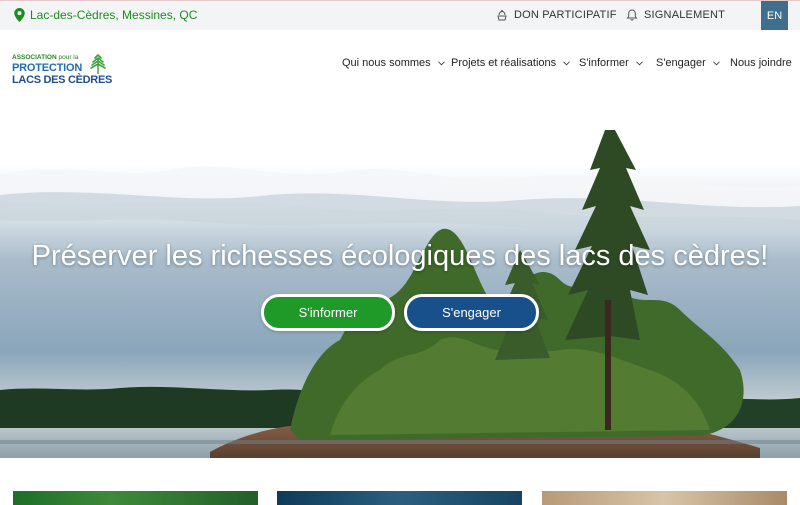 The width and height of the screenshot is (800, 505). I want to click on donation-label: DON PARTICIPATIF, so click(565, 15).